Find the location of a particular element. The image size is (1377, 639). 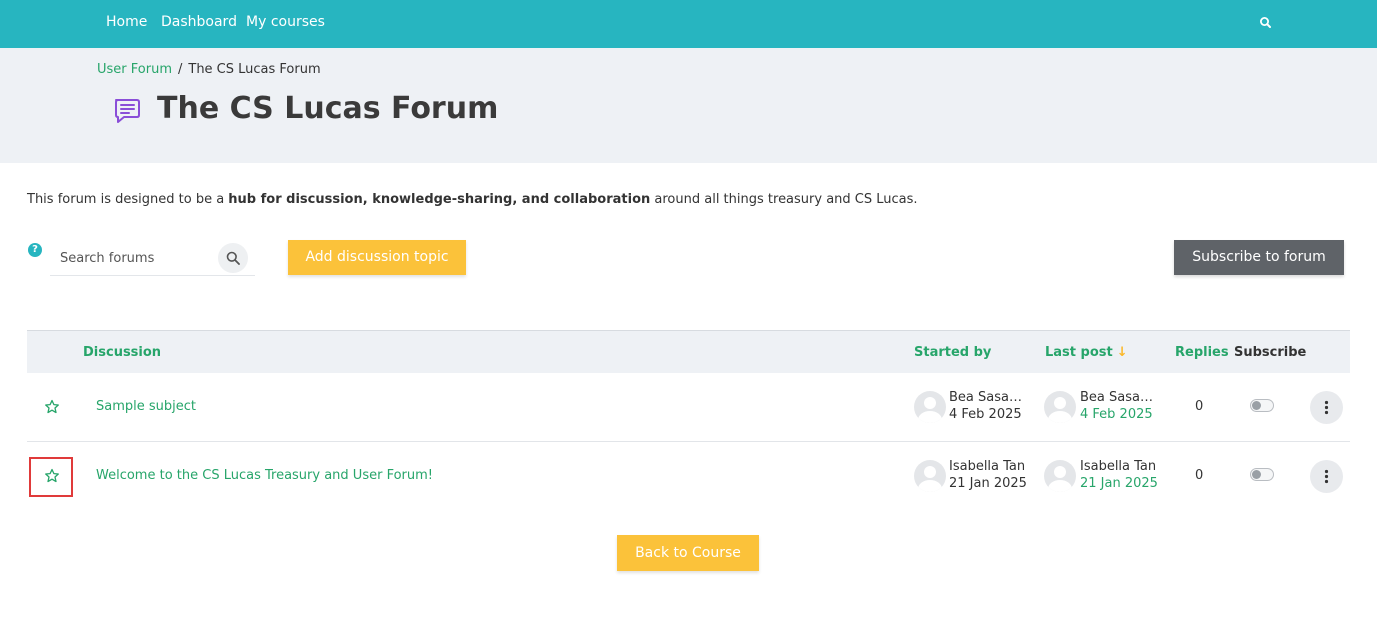

breadcrumb: User Forum / The CS Lucas Forum is located at coordinates (209, 69).